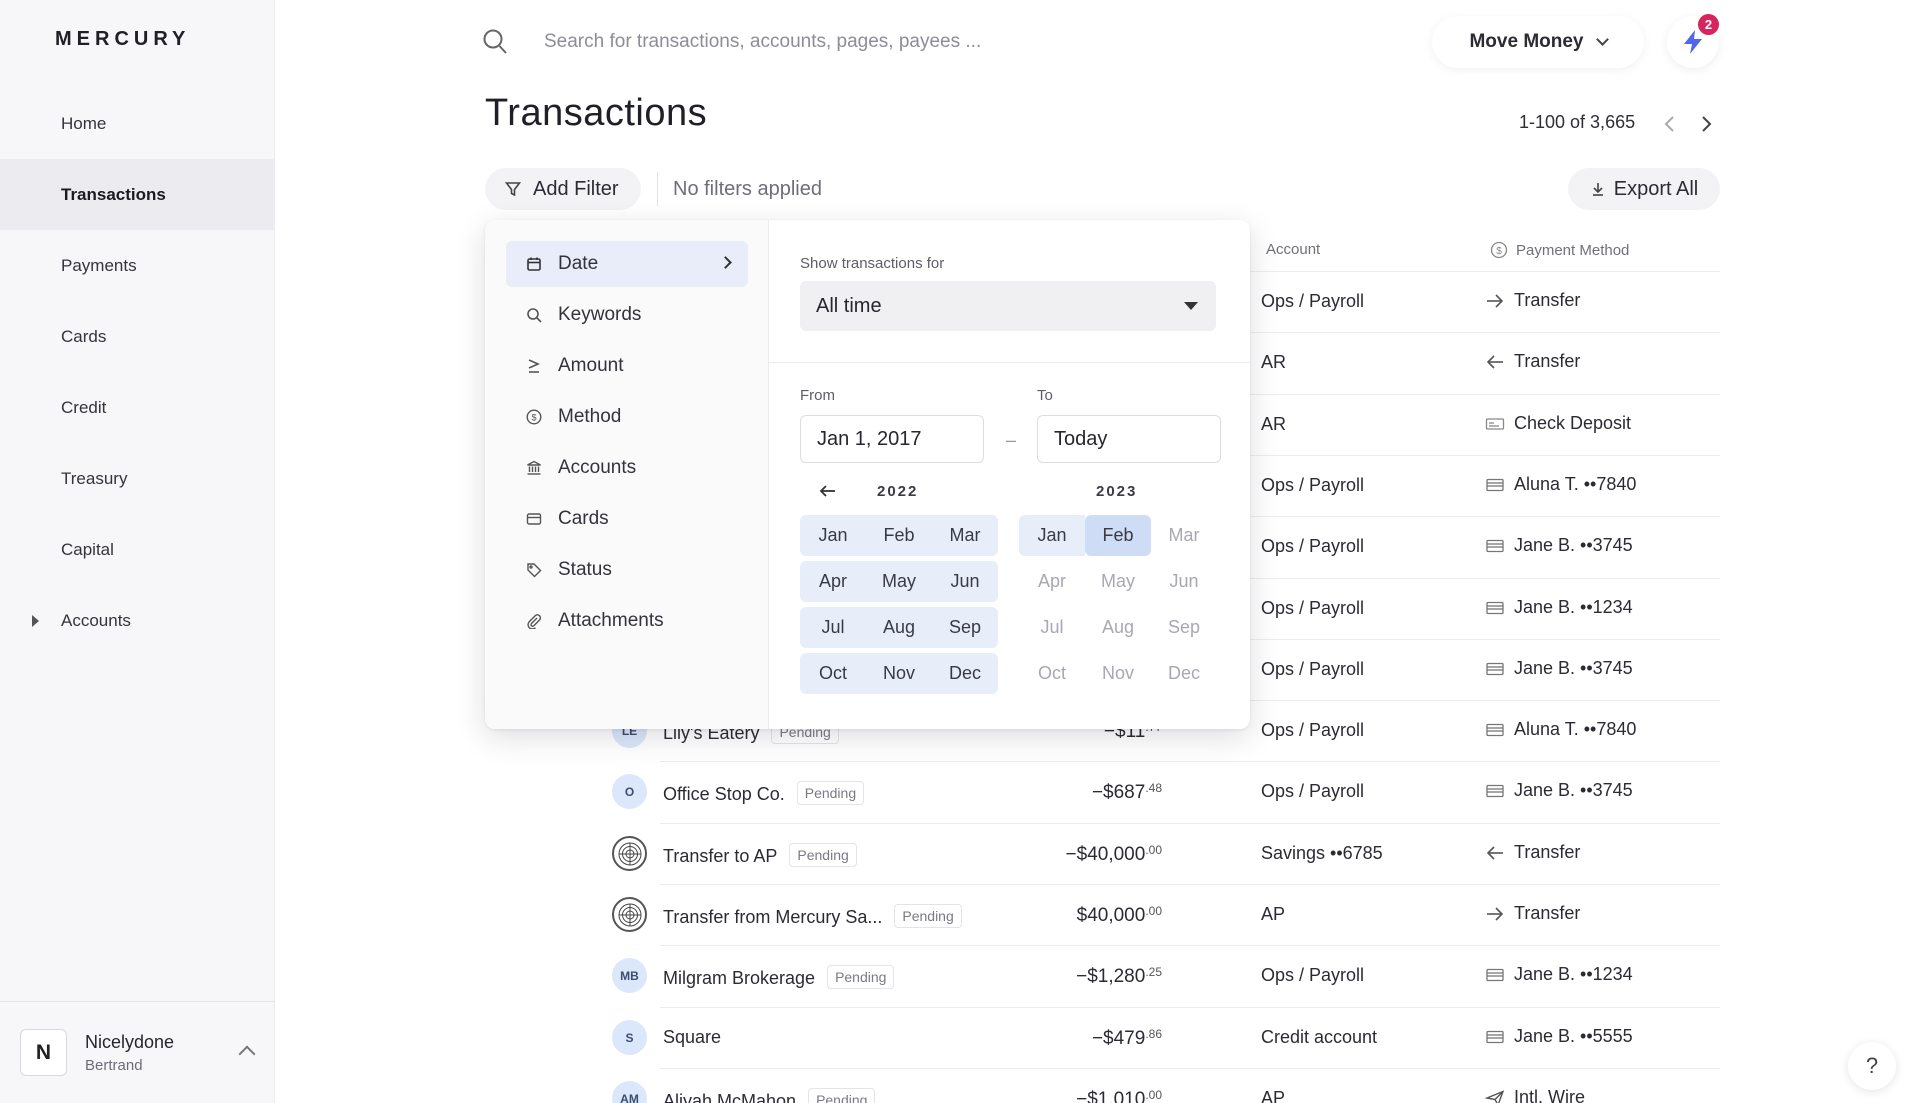 This screenshot has width=1920, height=1103. I want to click on sidebar-item-capital: Capital, so click(137, 549).